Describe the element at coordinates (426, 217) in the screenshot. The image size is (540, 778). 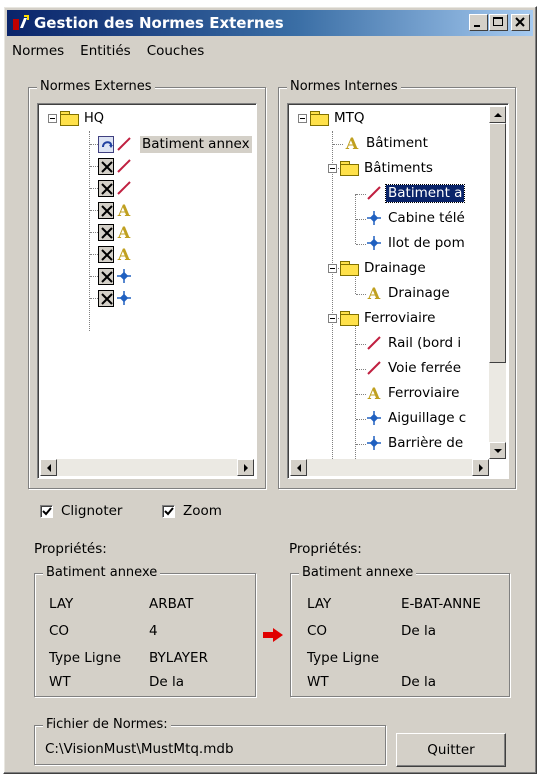
I see `tree-node-label: Cabine télé` at that location.